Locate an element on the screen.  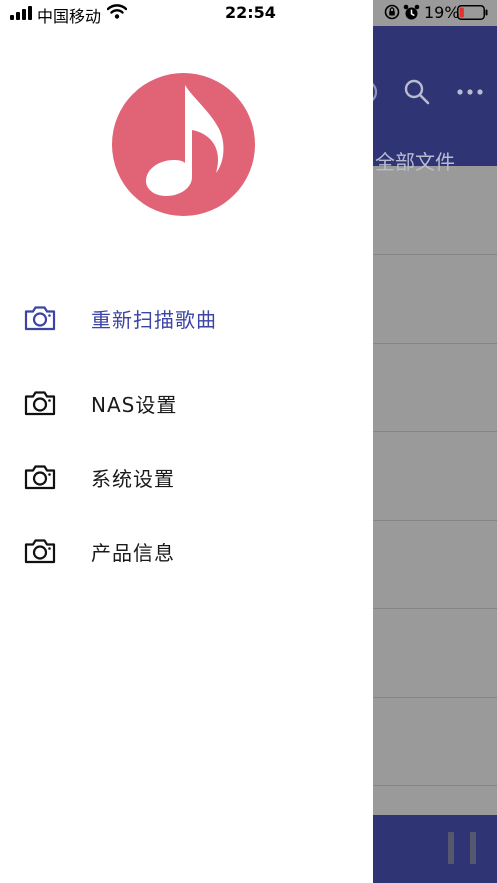
alarm-icon is located at coordinates (411, 12).